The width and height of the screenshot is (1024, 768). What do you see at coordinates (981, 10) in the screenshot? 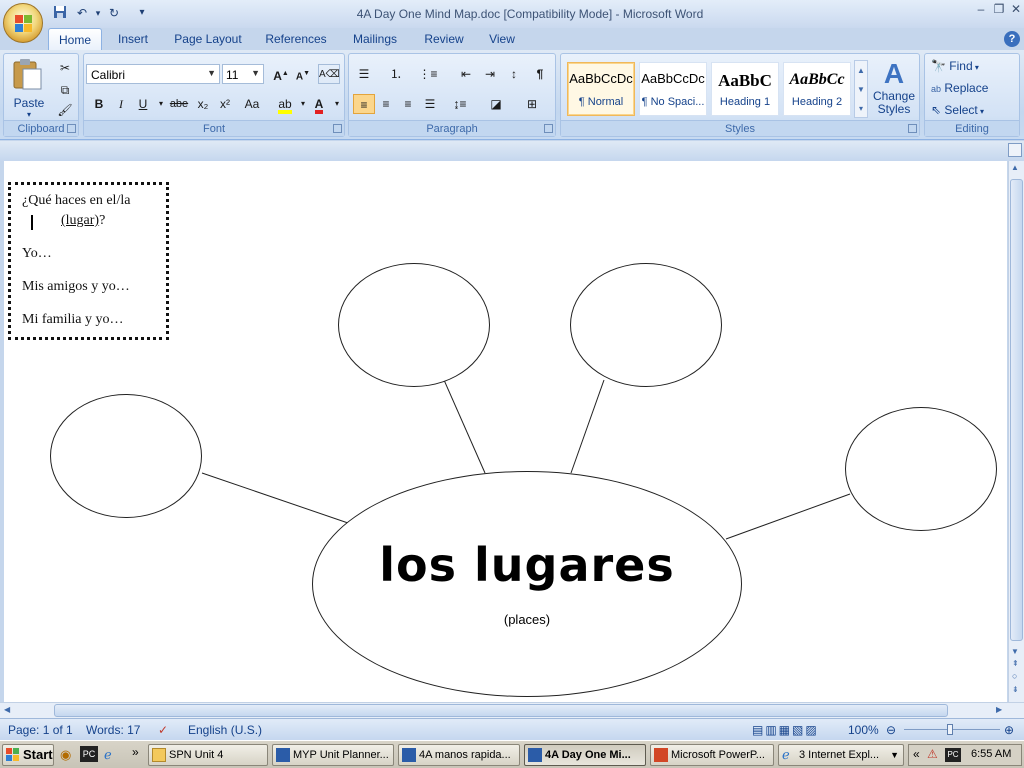
I see `minimize-button: –` at bounding box center [981, 10].